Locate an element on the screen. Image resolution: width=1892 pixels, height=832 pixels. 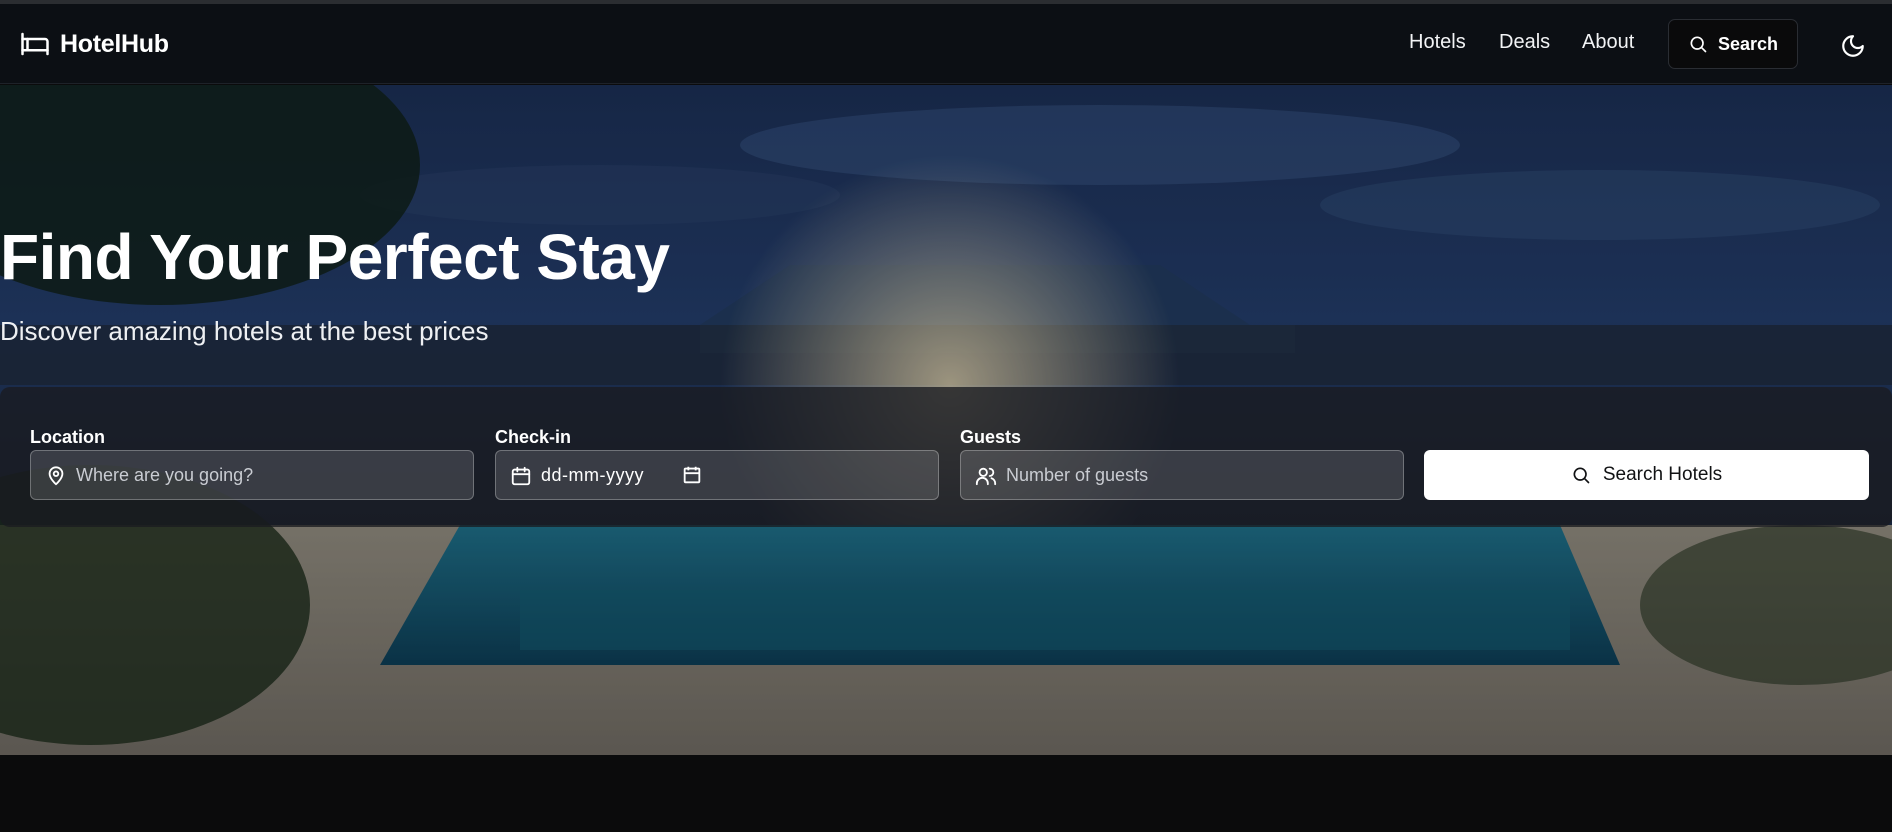
guests-placeholder: Number of guests is located at coordinates (1077, 474).